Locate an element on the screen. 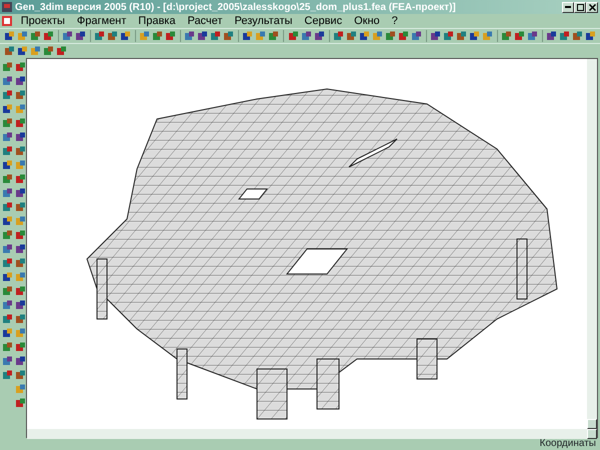  menu-item: Фрагмент is located at coordinates (101, 21).